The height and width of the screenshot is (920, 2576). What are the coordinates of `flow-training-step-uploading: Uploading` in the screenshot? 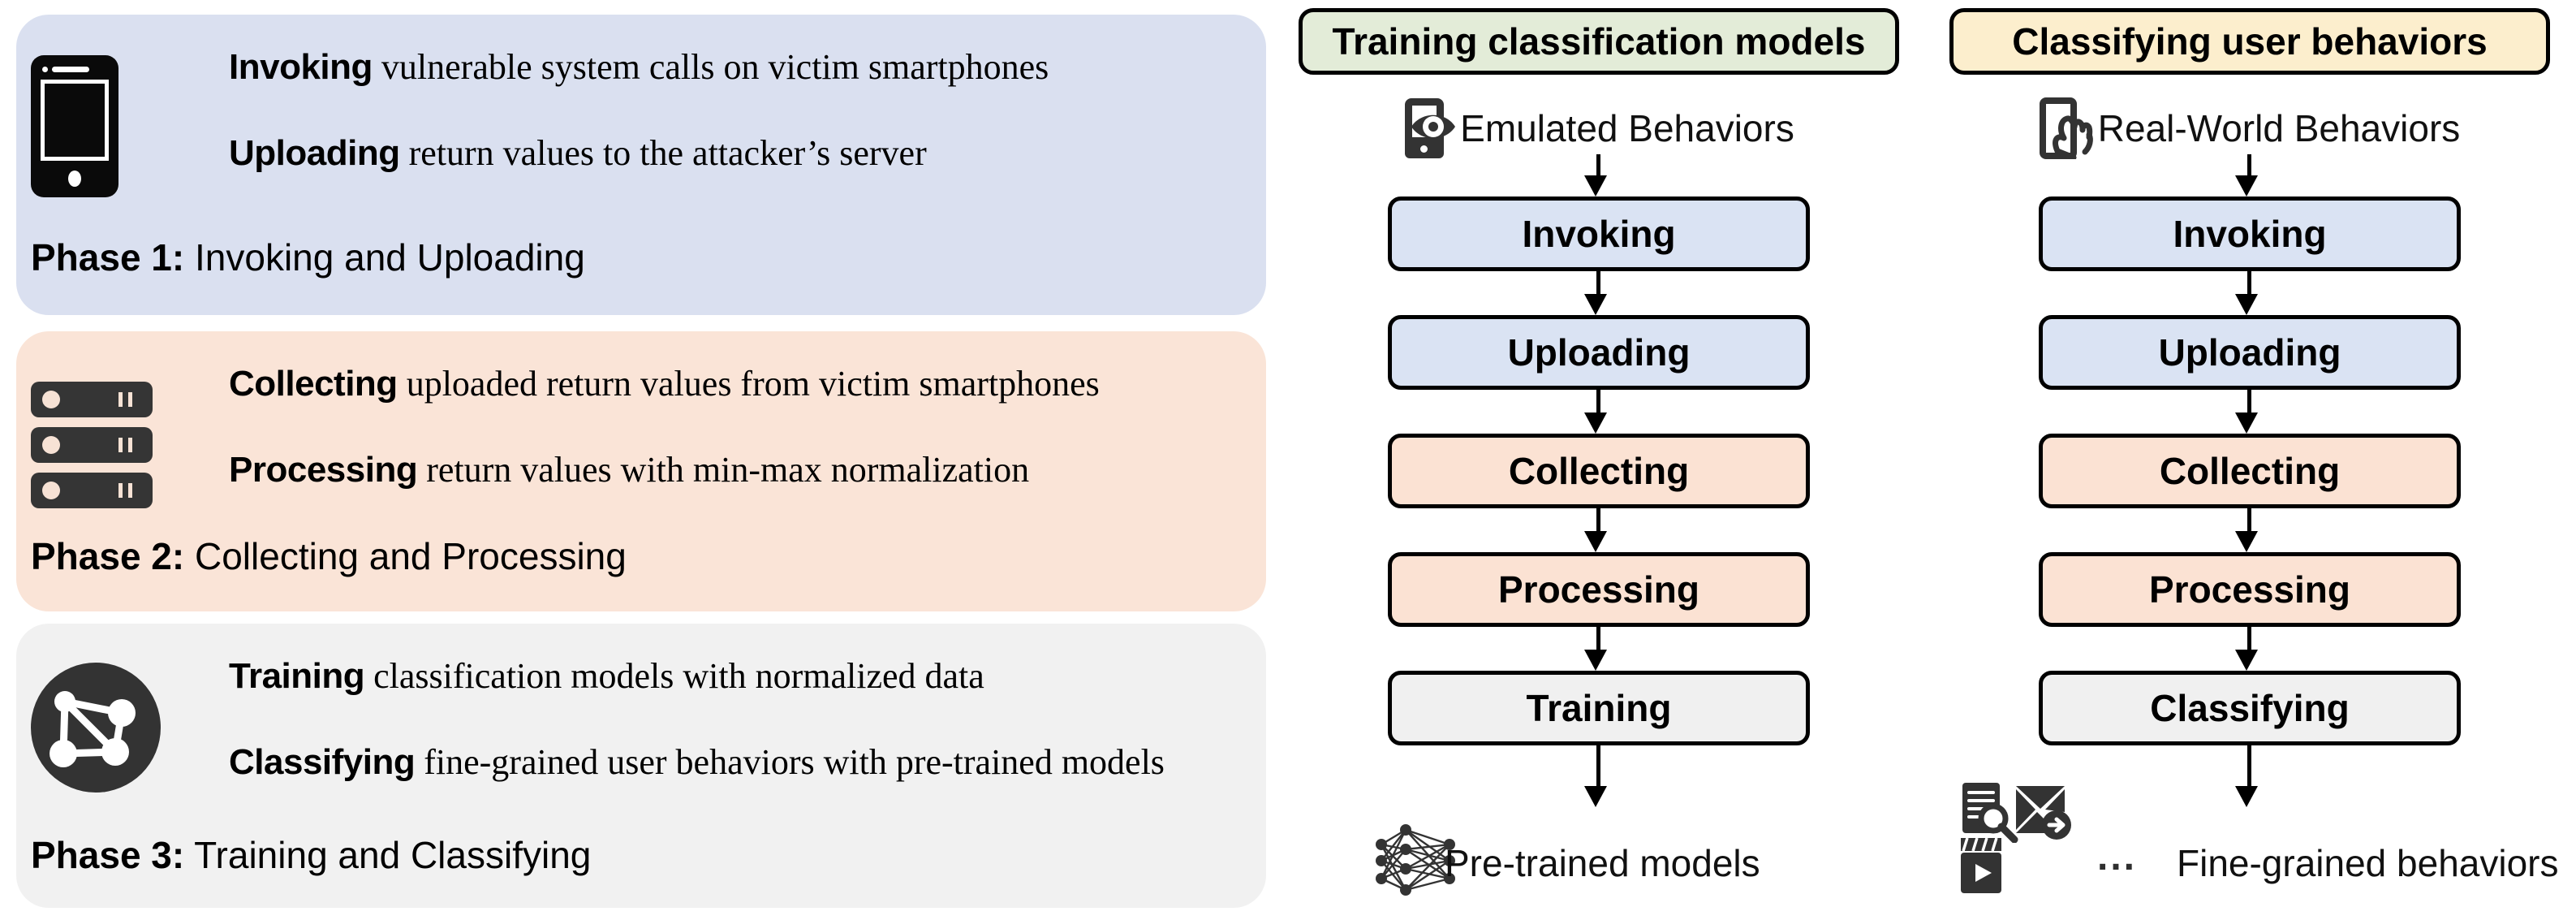 It's located at (1599, 352).